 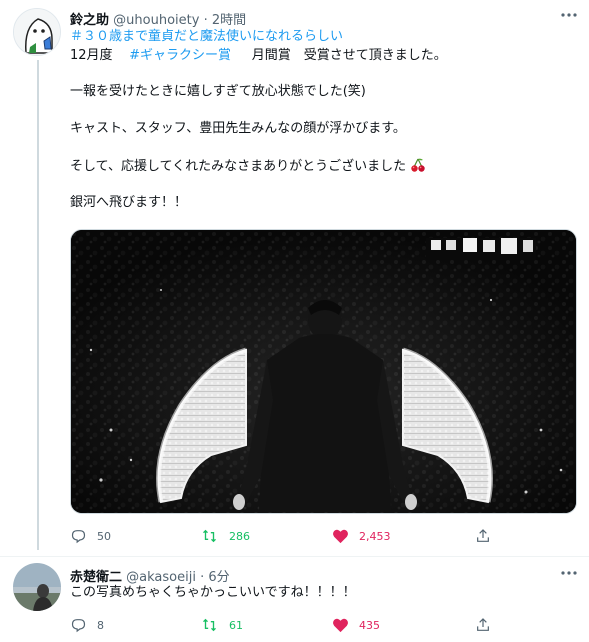 I want to click on author-name: 鈴之助, so click(x=89, y=20).